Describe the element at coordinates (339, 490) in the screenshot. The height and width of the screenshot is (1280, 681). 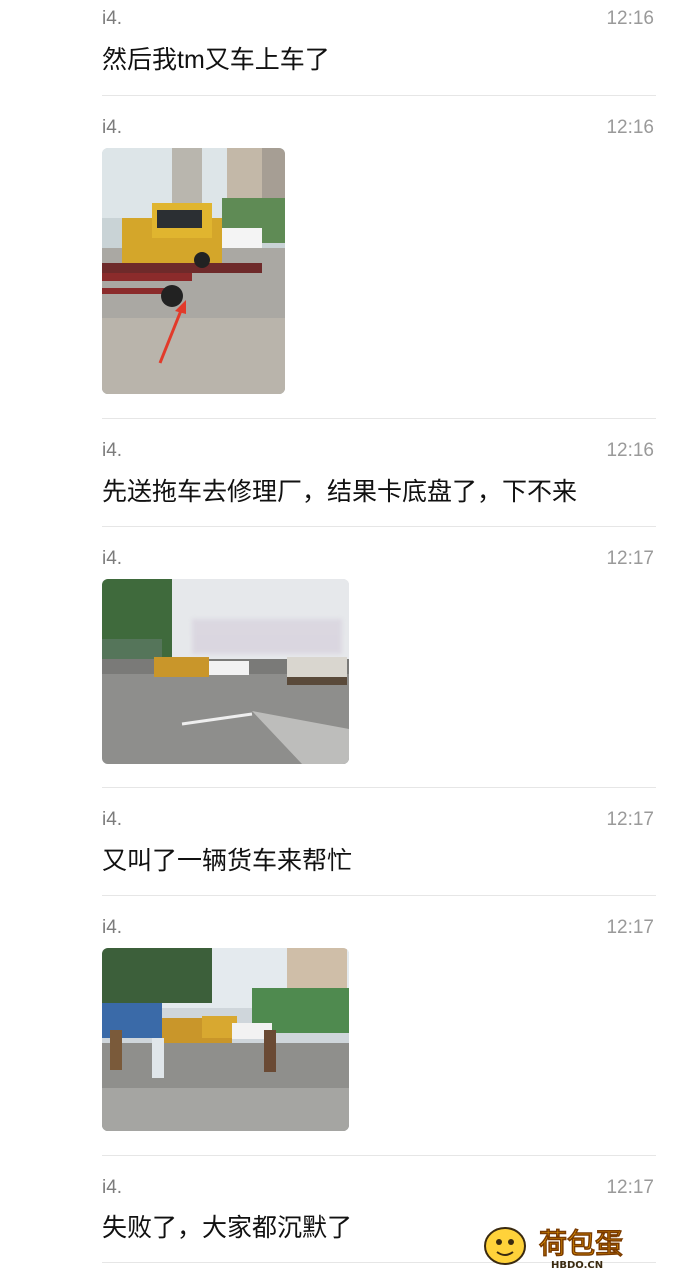
I see `message-text: 先送拖车去修理厂，结果卡底盘了，下不来` at that location.